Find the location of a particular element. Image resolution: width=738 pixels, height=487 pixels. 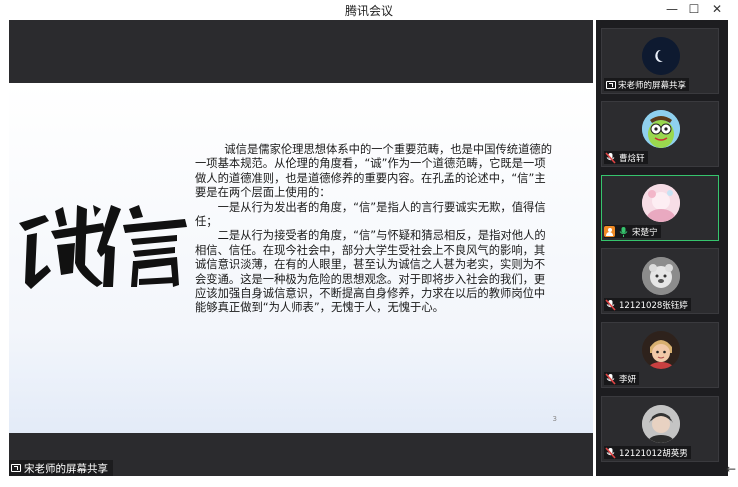

collapse-gallery-arrow-icon: ← is located at coordinates (731, 469).